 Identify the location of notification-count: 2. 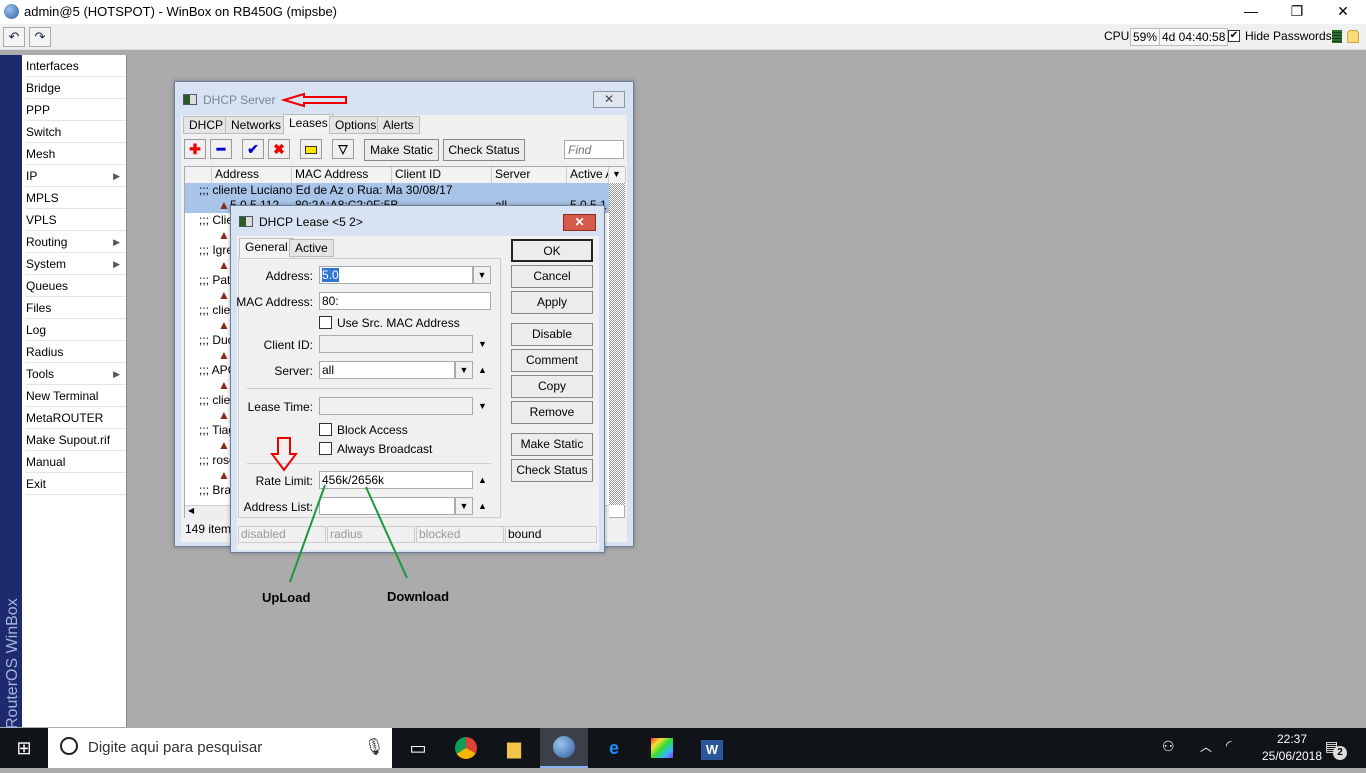
(1340, 753).